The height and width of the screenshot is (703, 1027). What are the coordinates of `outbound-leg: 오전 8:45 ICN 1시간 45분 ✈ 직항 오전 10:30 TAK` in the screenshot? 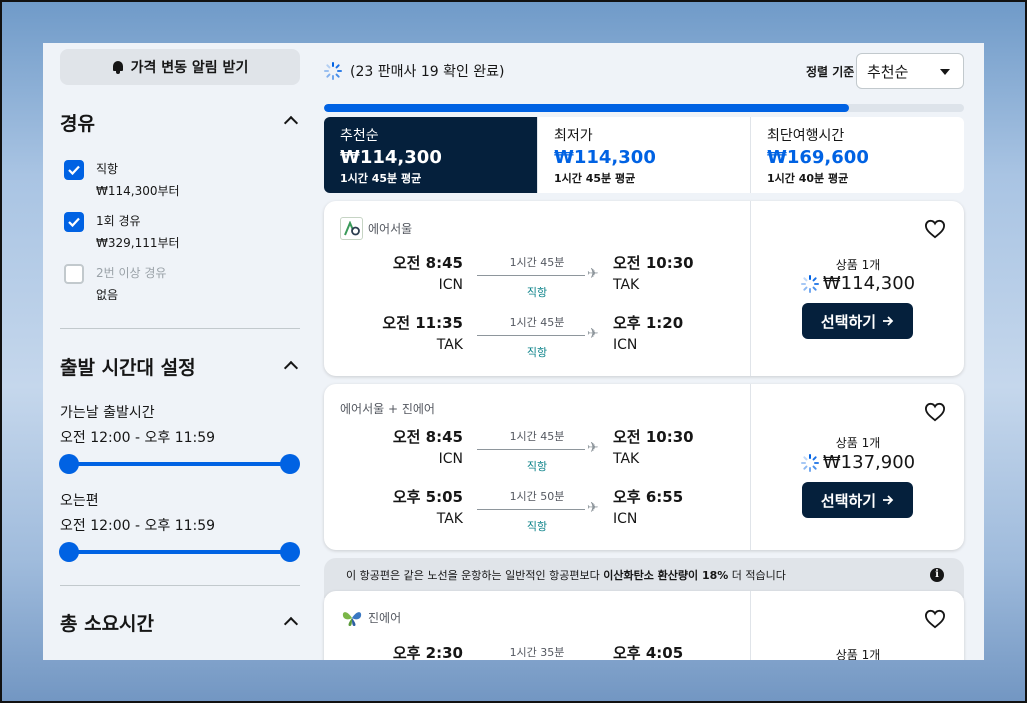 It's located at (537, 277).